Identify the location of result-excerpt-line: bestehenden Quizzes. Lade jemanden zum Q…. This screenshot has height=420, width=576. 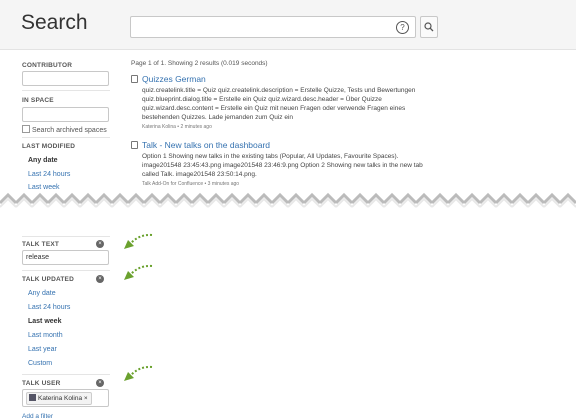
(218, 117).